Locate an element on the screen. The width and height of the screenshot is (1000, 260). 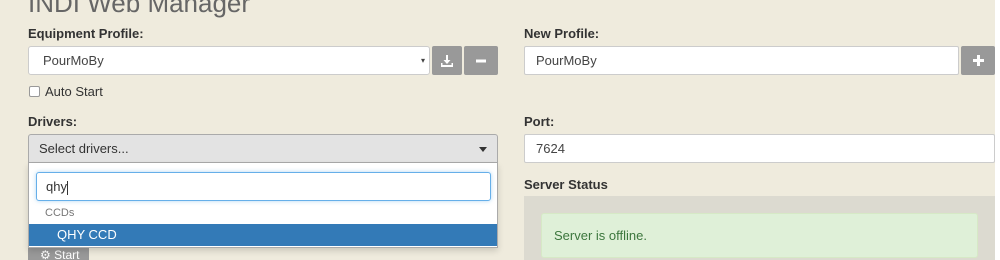
new-profile-input: PourMoBy is located at coordinates (741, 60).